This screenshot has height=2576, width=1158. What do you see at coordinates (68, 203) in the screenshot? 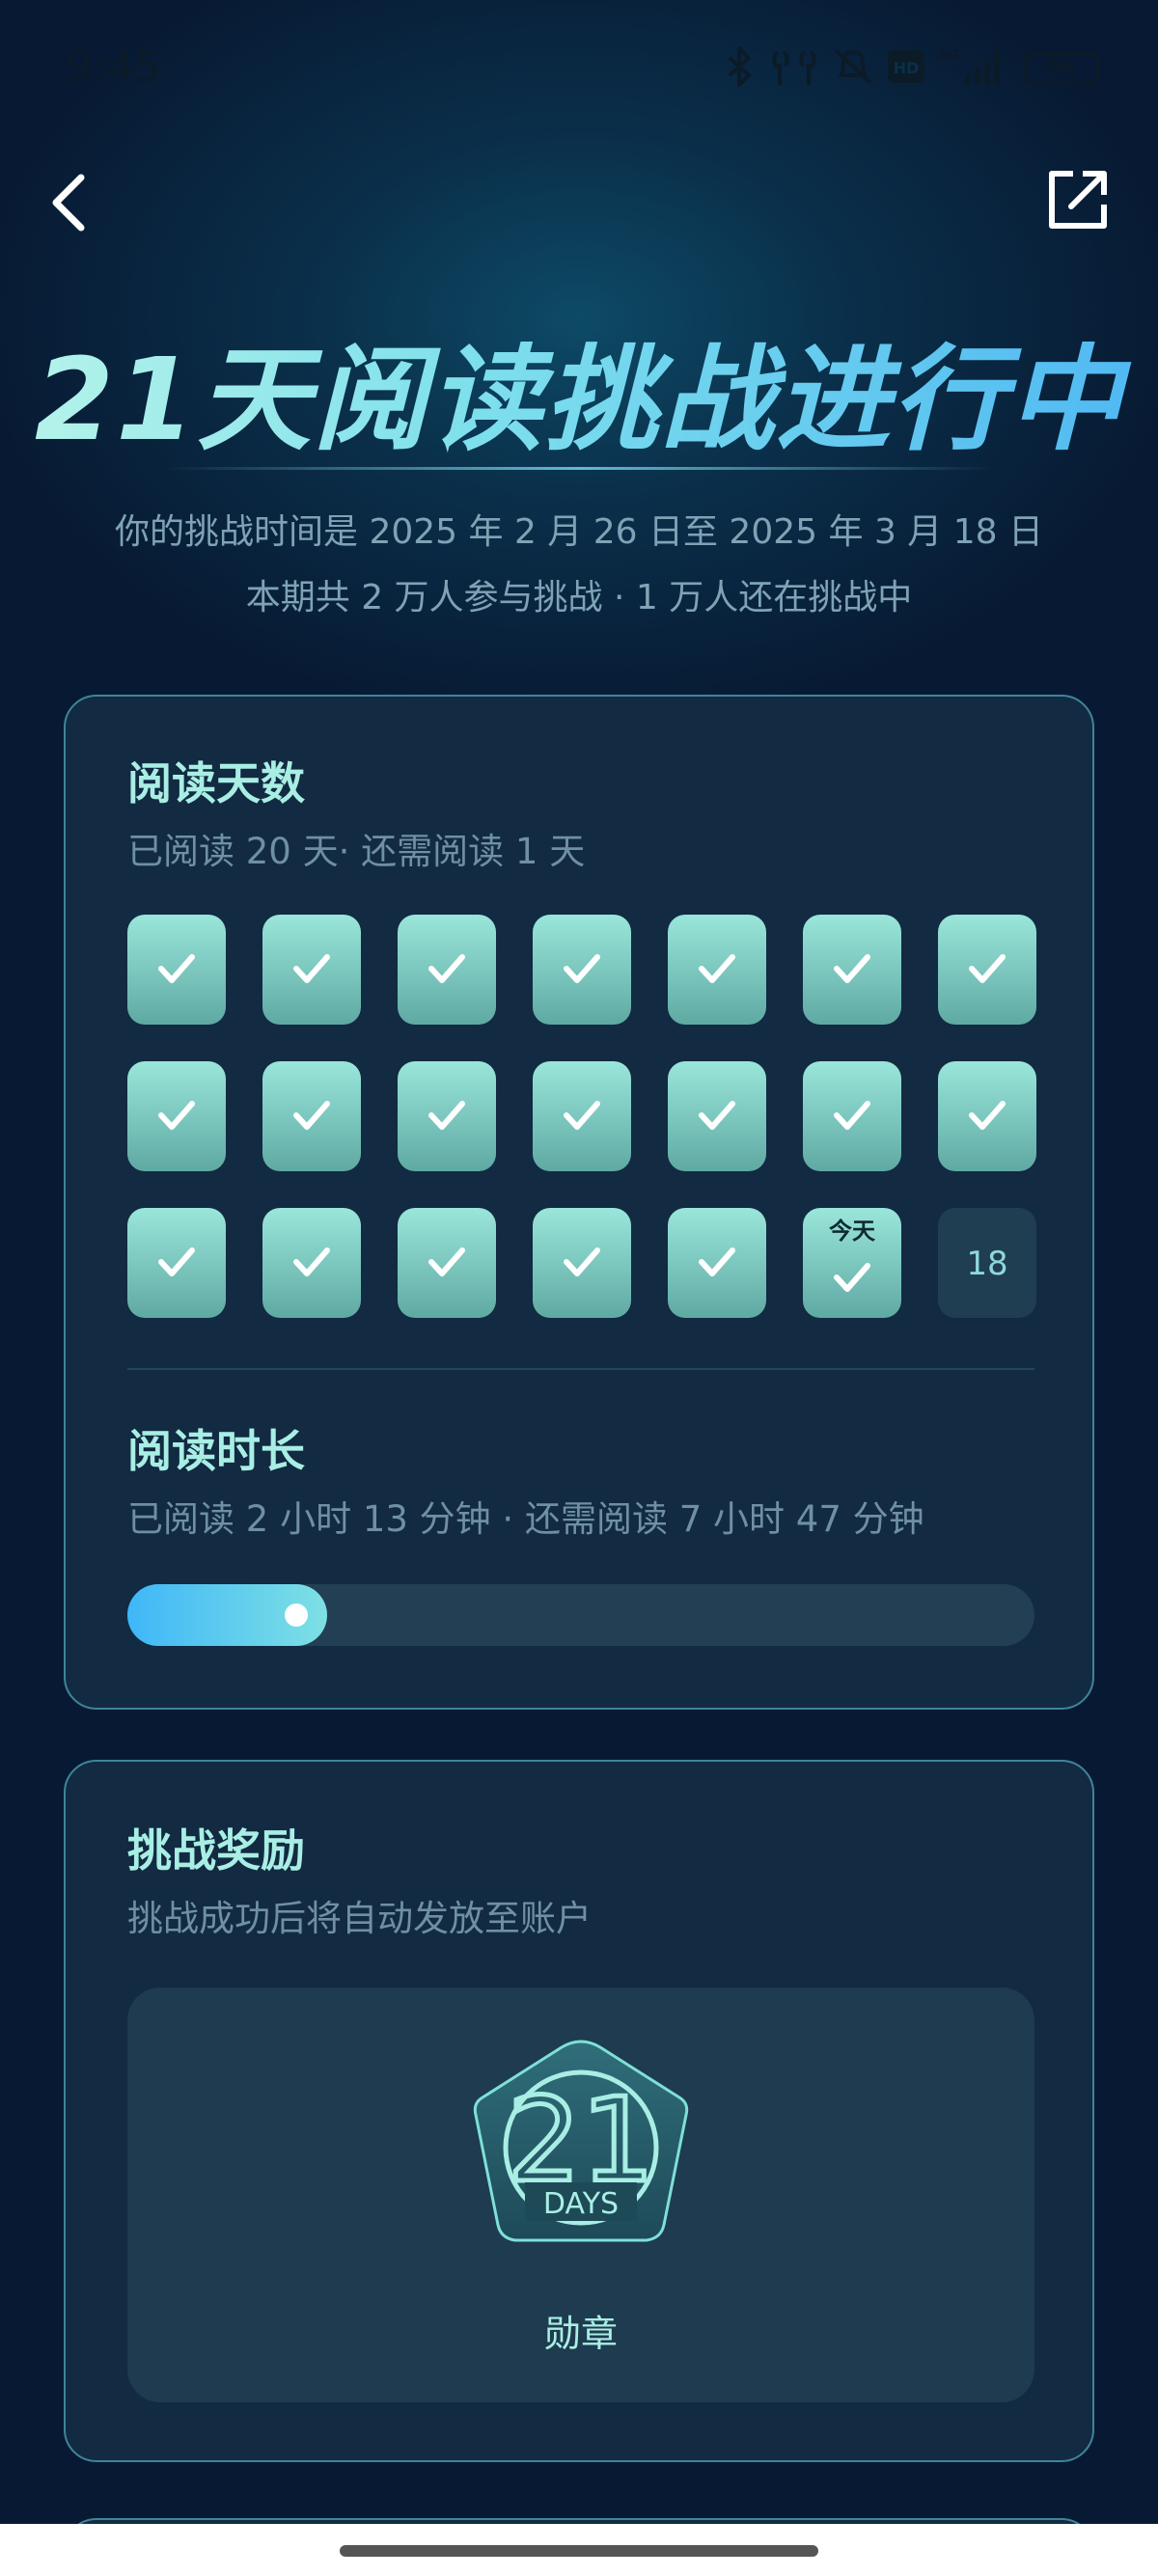
I see `back-icon` at bounding box center [68, 203].